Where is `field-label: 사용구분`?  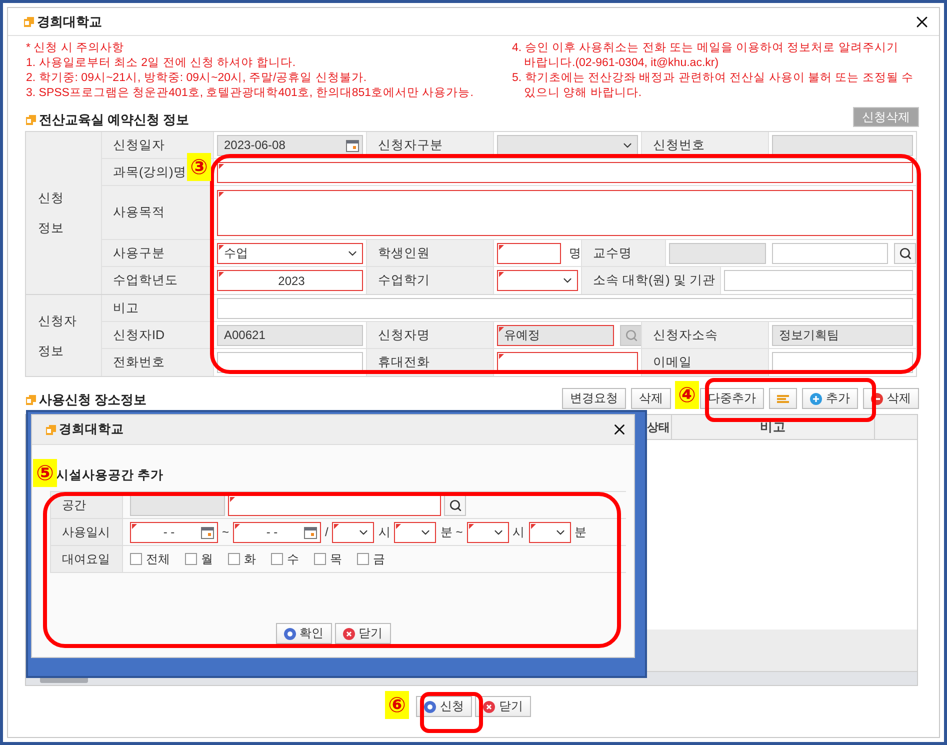
field-label: 사용구분 is located at coordinates (139, 253).